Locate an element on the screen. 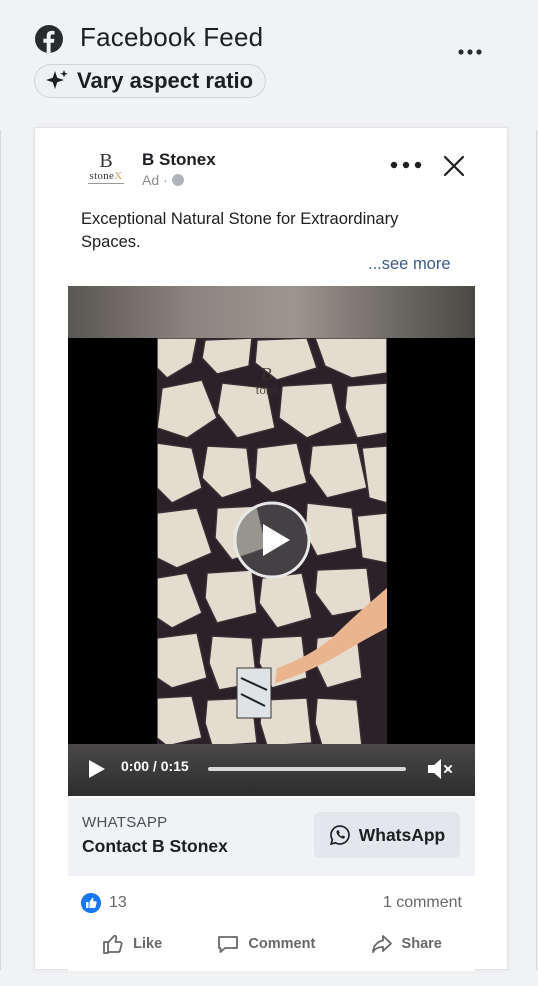 The width and height of the screenshot is (538, 986). post-actions: Like Comment Share is located at coordinates (271, 944).